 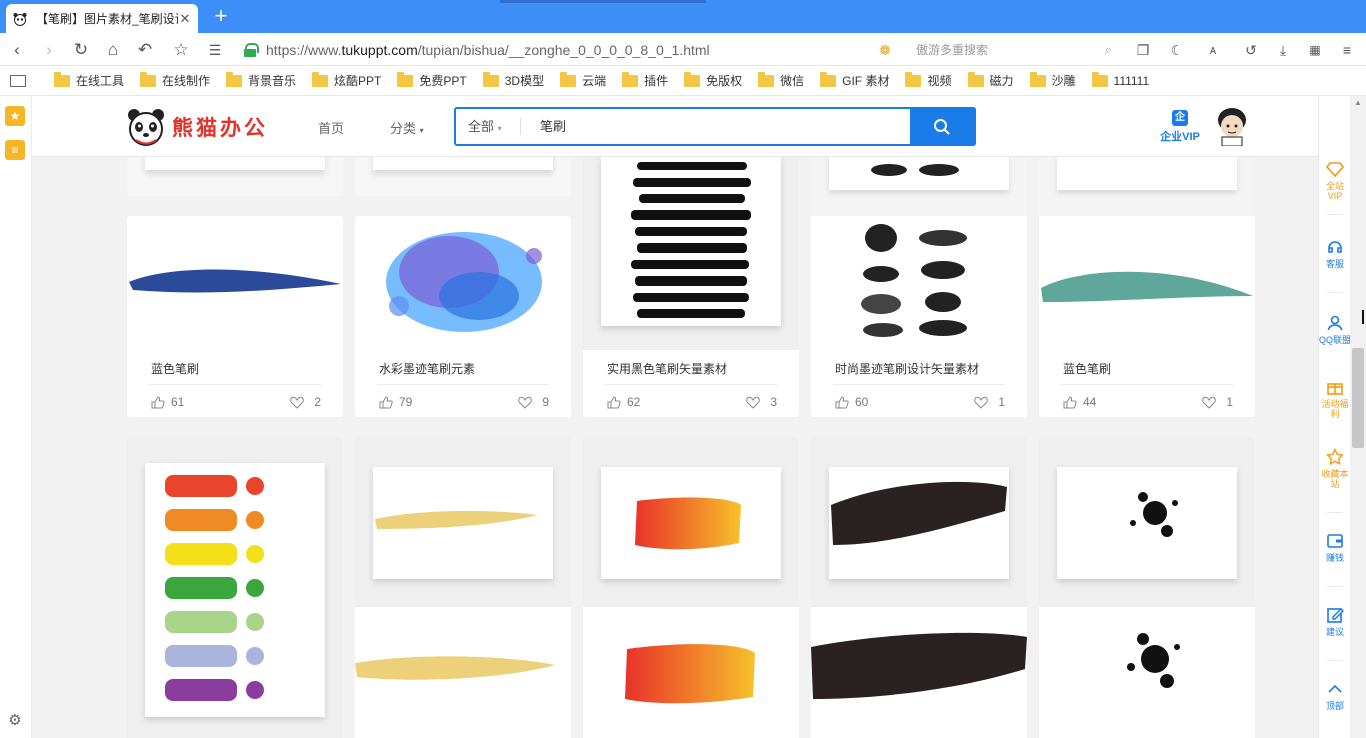 What do you see at coordinates (1120, 81) in the screenshot?
I see `bookmark-item: 111111` at bounding box center [1120, 81].